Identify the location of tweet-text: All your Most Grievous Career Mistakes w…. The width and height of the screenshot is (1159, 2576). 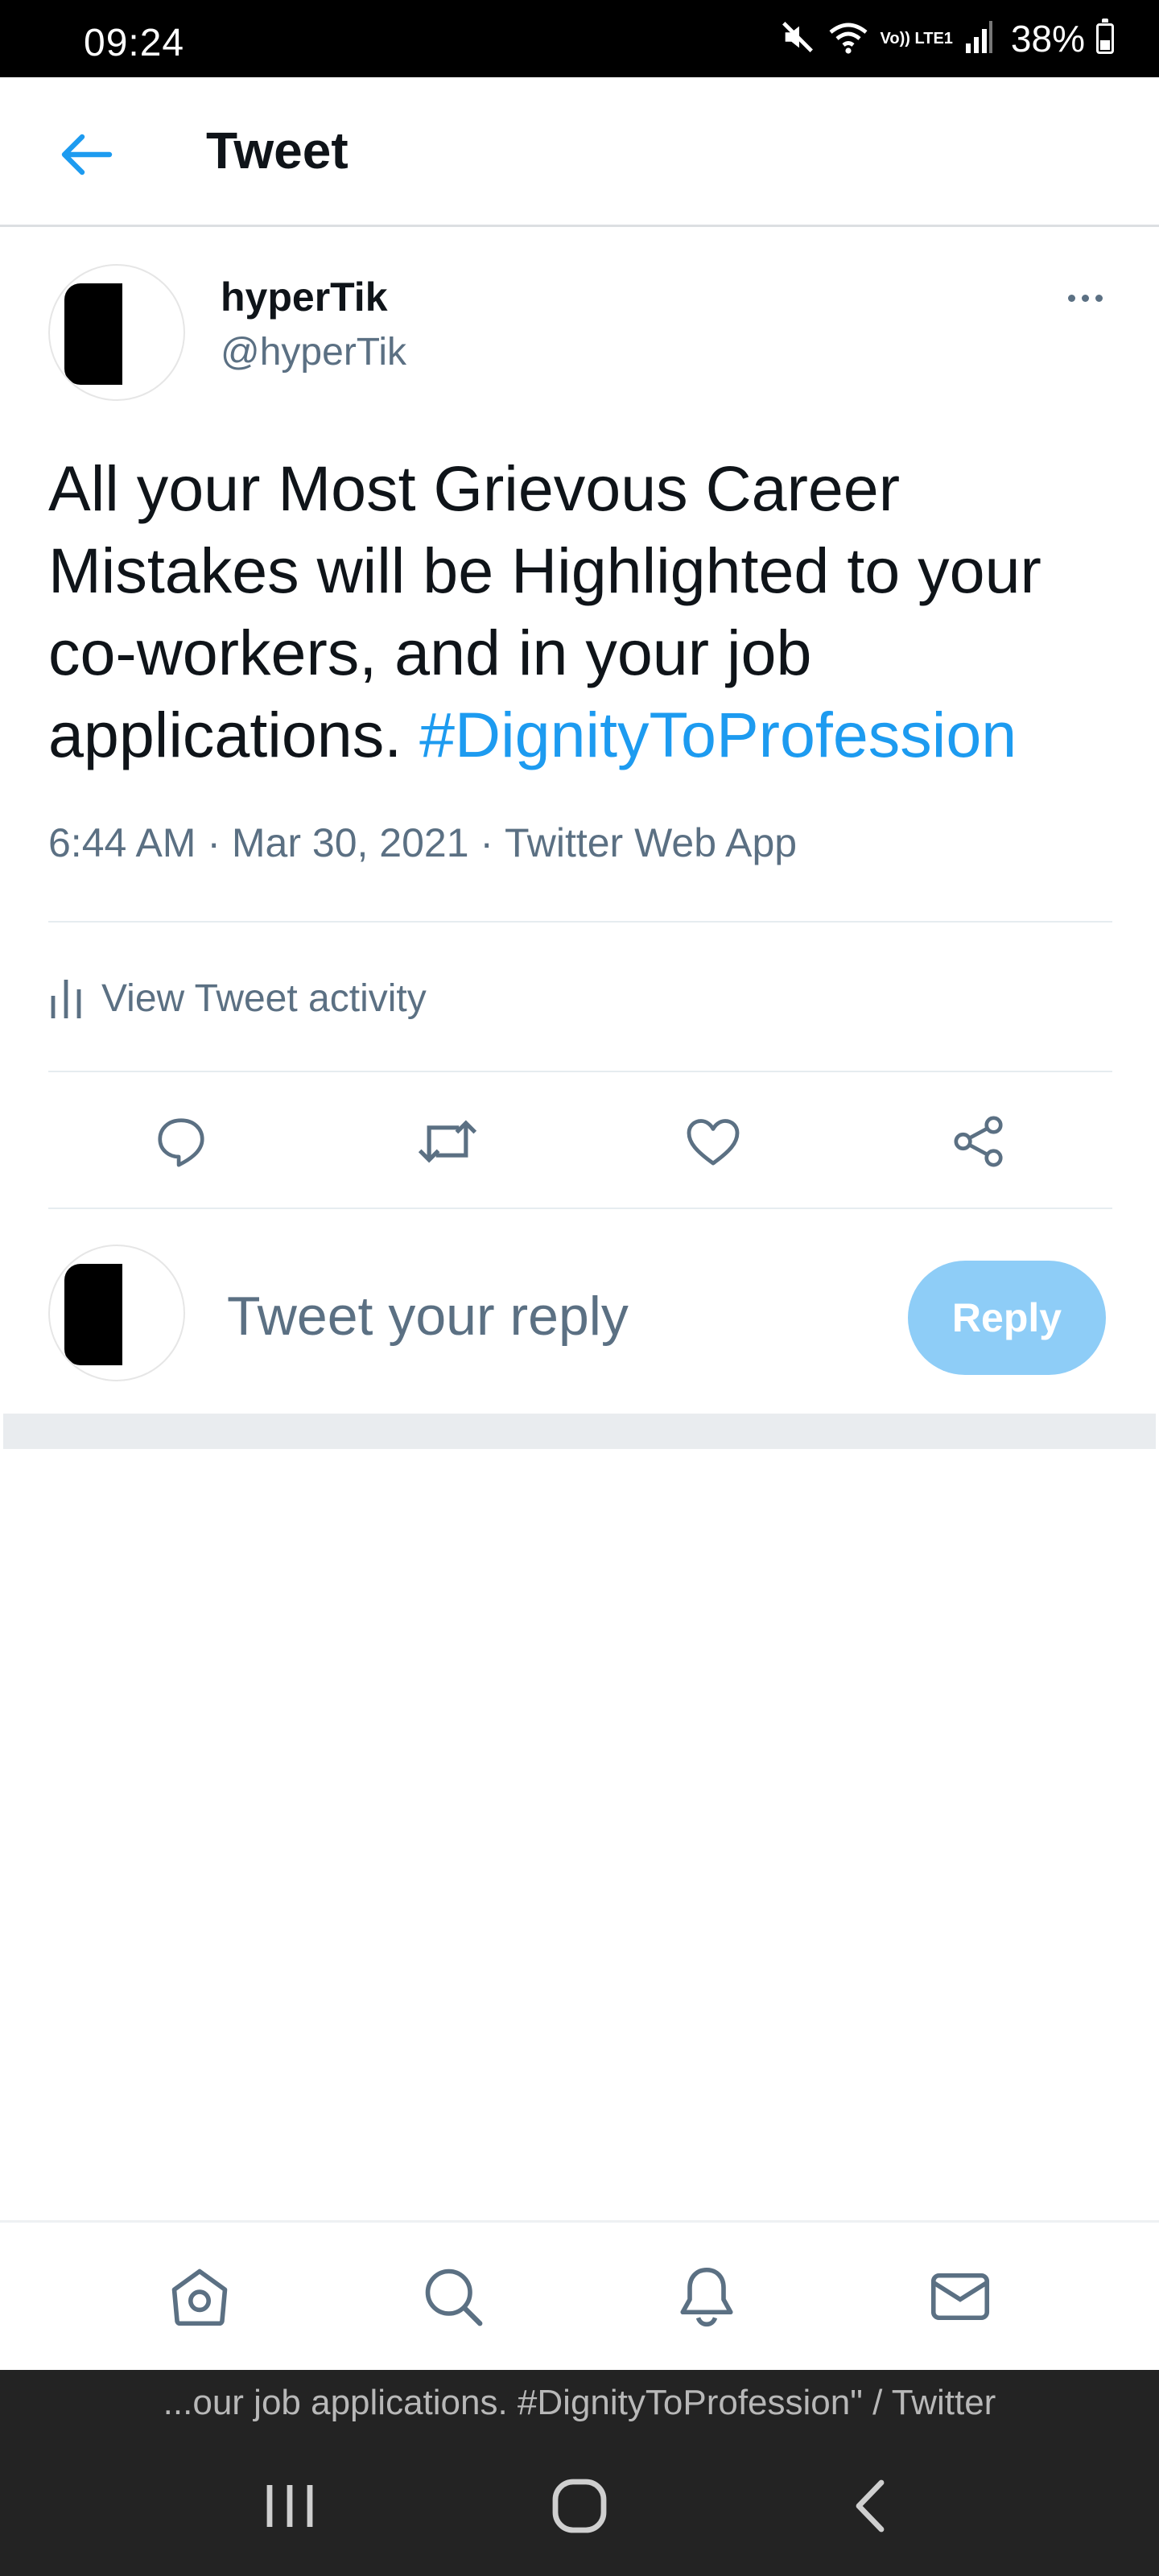
(587, 612).